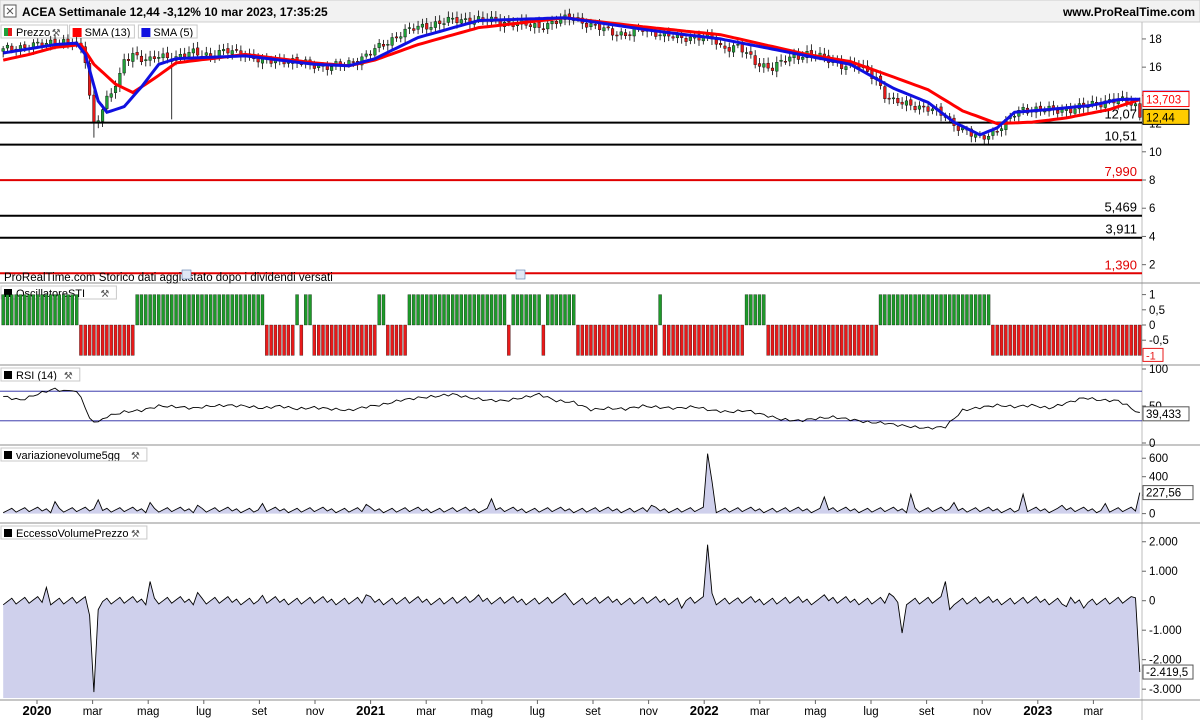 Image resolution: width=1200 pixels, height=725 pixels. Describe the element at coordinates (33, 33) in the screenshot. I see `legend-label: Prezzo` at that location.